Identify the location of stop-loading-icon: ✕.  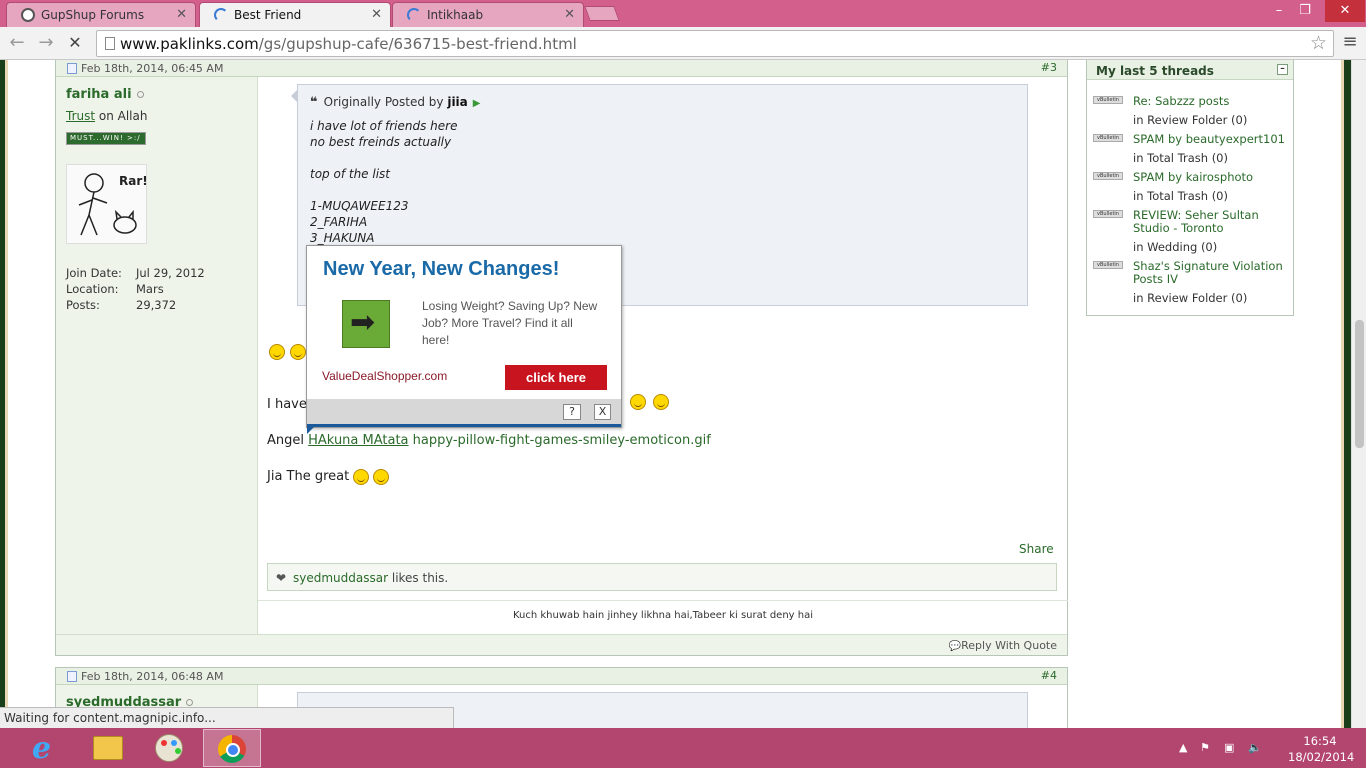
(75, 43).